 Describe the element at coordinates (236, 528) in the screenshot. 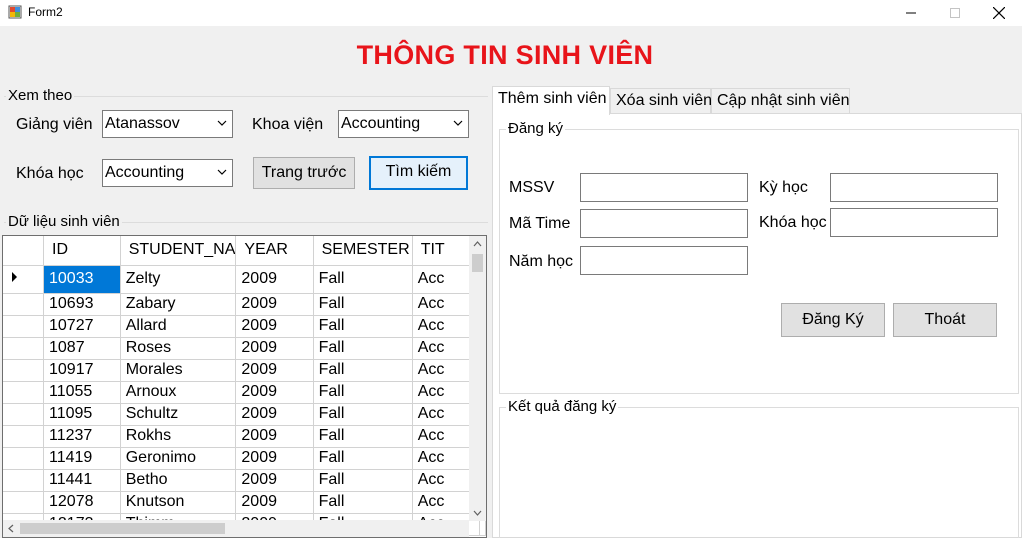

I see `horizontal-scrollbar` at that location.